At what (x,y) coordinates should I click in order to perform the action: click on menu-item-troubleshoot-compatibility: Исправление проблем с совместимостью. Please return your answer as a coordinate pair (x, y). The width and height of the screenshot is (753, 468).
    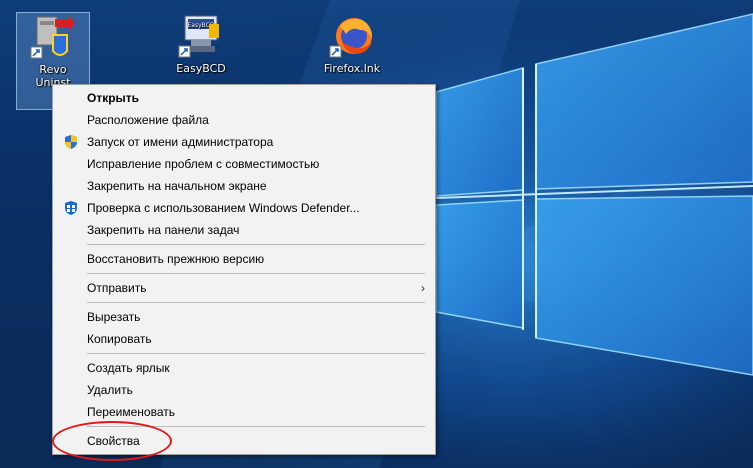
    Looking at the image, I should click on (244, 164).